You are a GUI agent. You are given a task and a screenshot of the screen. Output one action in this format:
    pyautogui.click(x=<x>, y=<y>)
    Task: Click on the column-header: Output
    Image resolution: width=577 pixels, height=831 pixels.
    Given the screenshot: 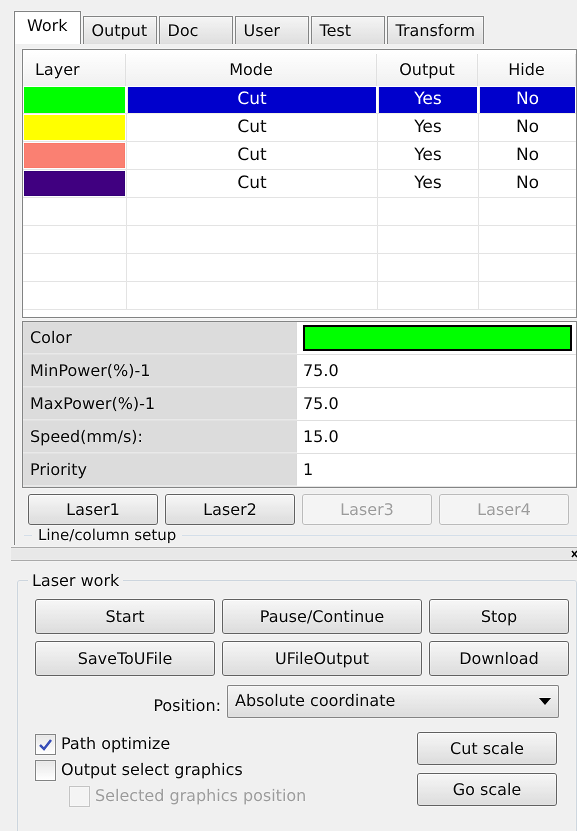 What is the action you would take?
    pyautogui.click(x=427, y=70)
    